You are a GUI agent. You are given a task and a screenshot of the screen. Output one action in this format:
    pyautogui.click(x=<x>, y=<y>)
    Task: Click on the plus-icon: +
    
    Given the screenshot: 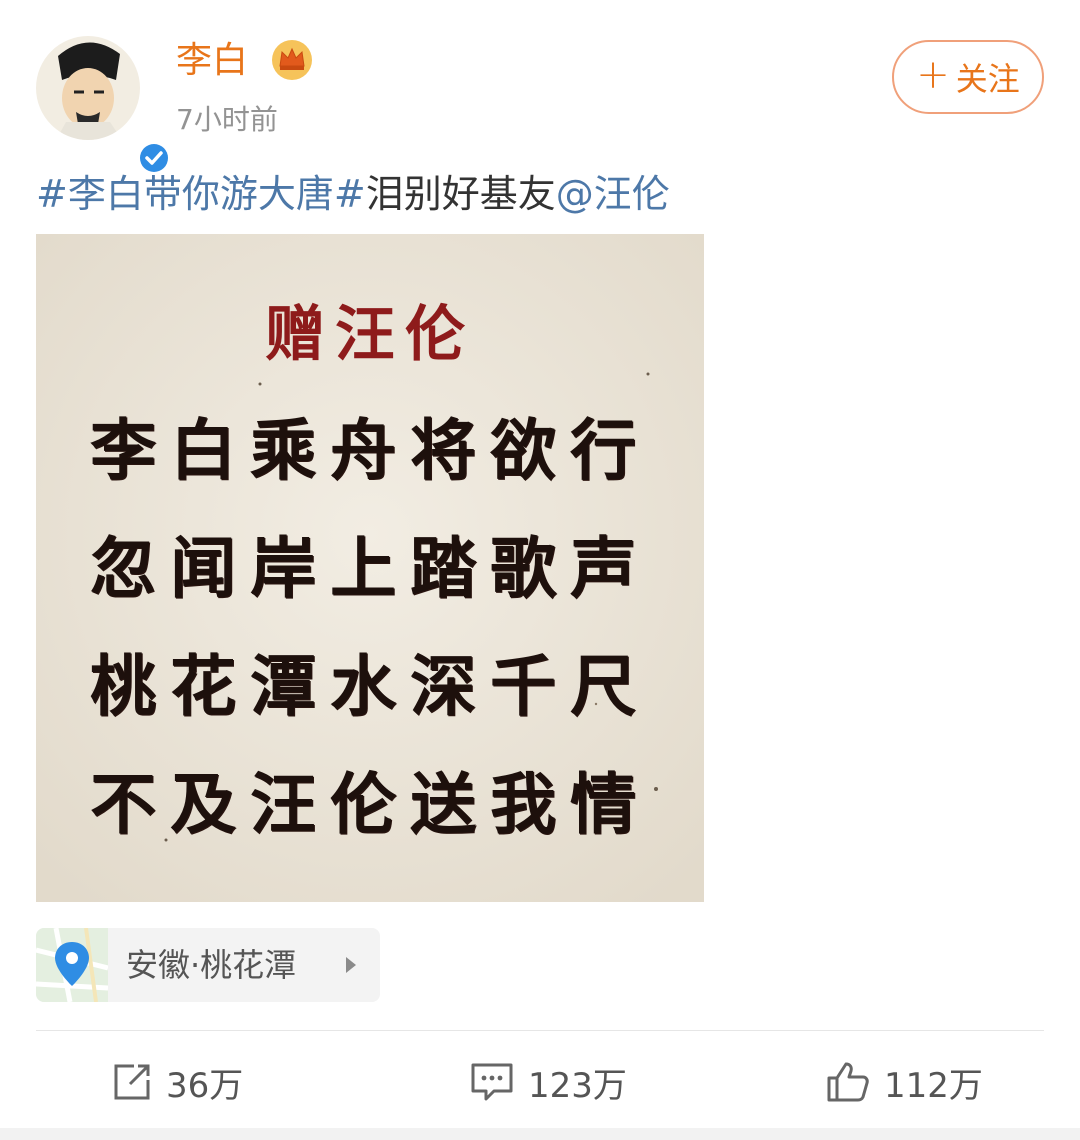 What is the action you would take?
    pyautogui.click(x=933, y=75)
    